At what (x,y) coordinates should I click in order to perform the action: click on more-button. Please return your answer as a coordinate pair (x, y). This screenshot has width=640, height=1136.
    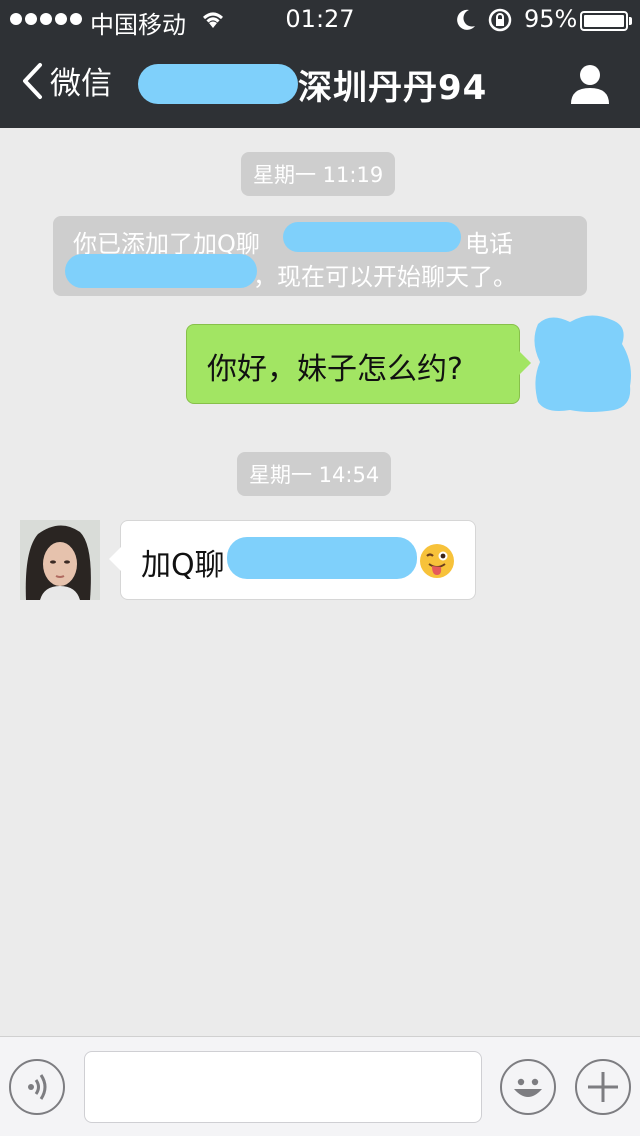
    Looking at the image, I should click on (603, 1087).